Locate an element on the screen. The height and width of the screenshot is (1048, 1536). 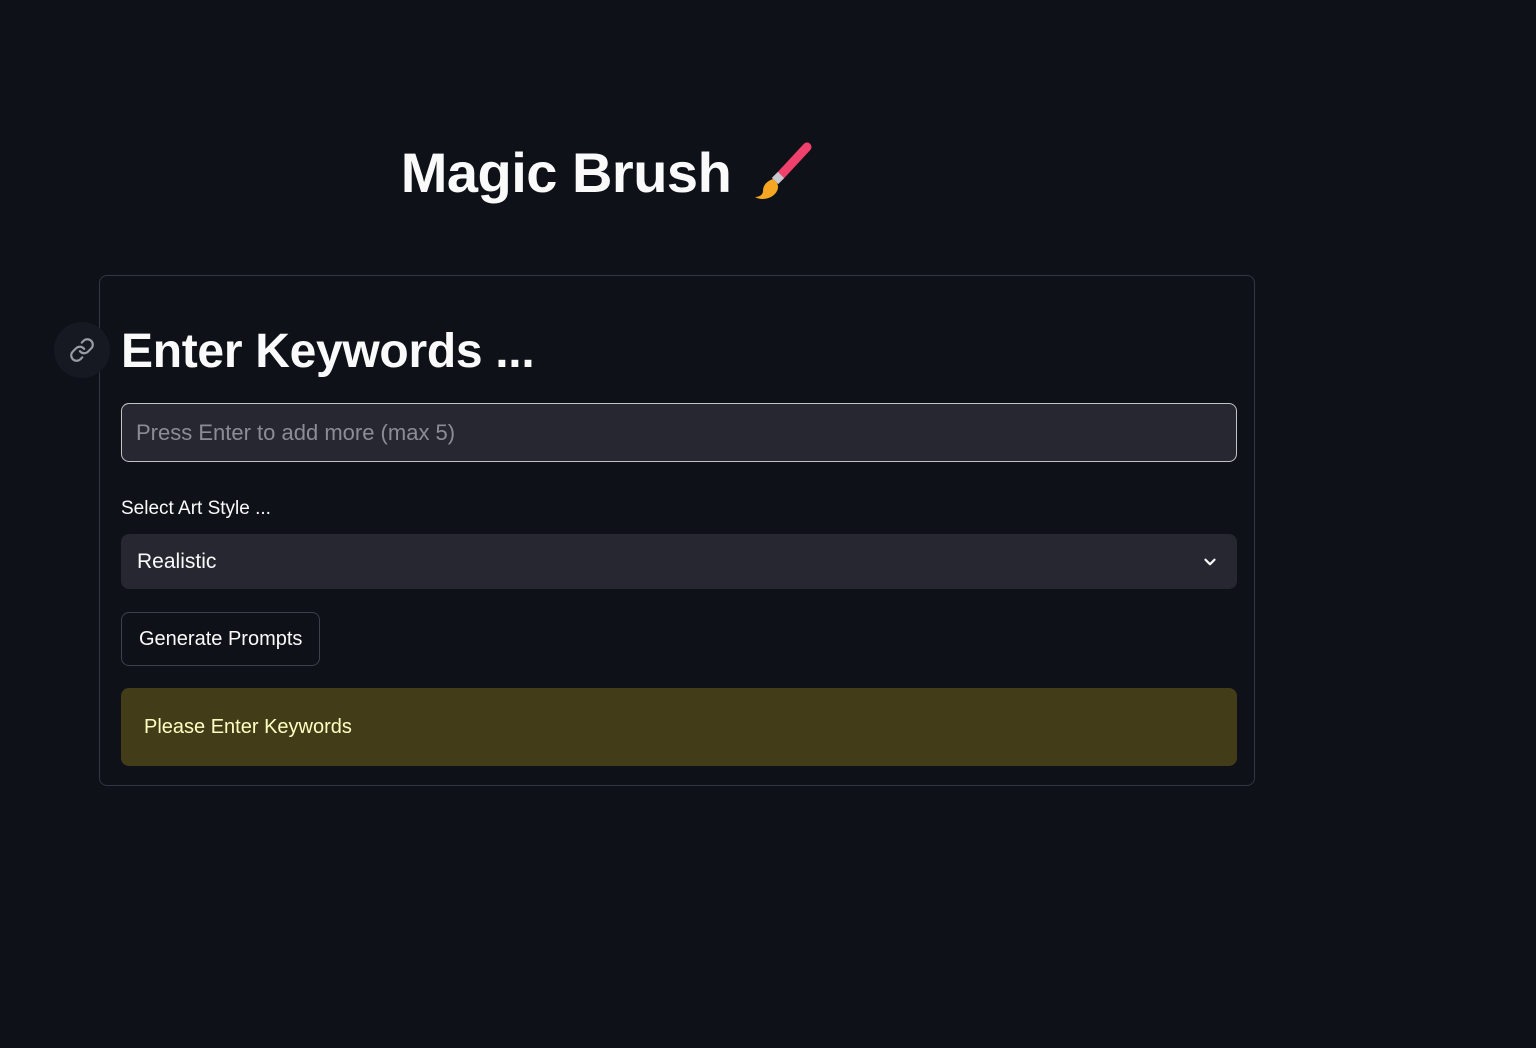
warning-message: Please Enter Keywords is located at coordinates (248, 726).